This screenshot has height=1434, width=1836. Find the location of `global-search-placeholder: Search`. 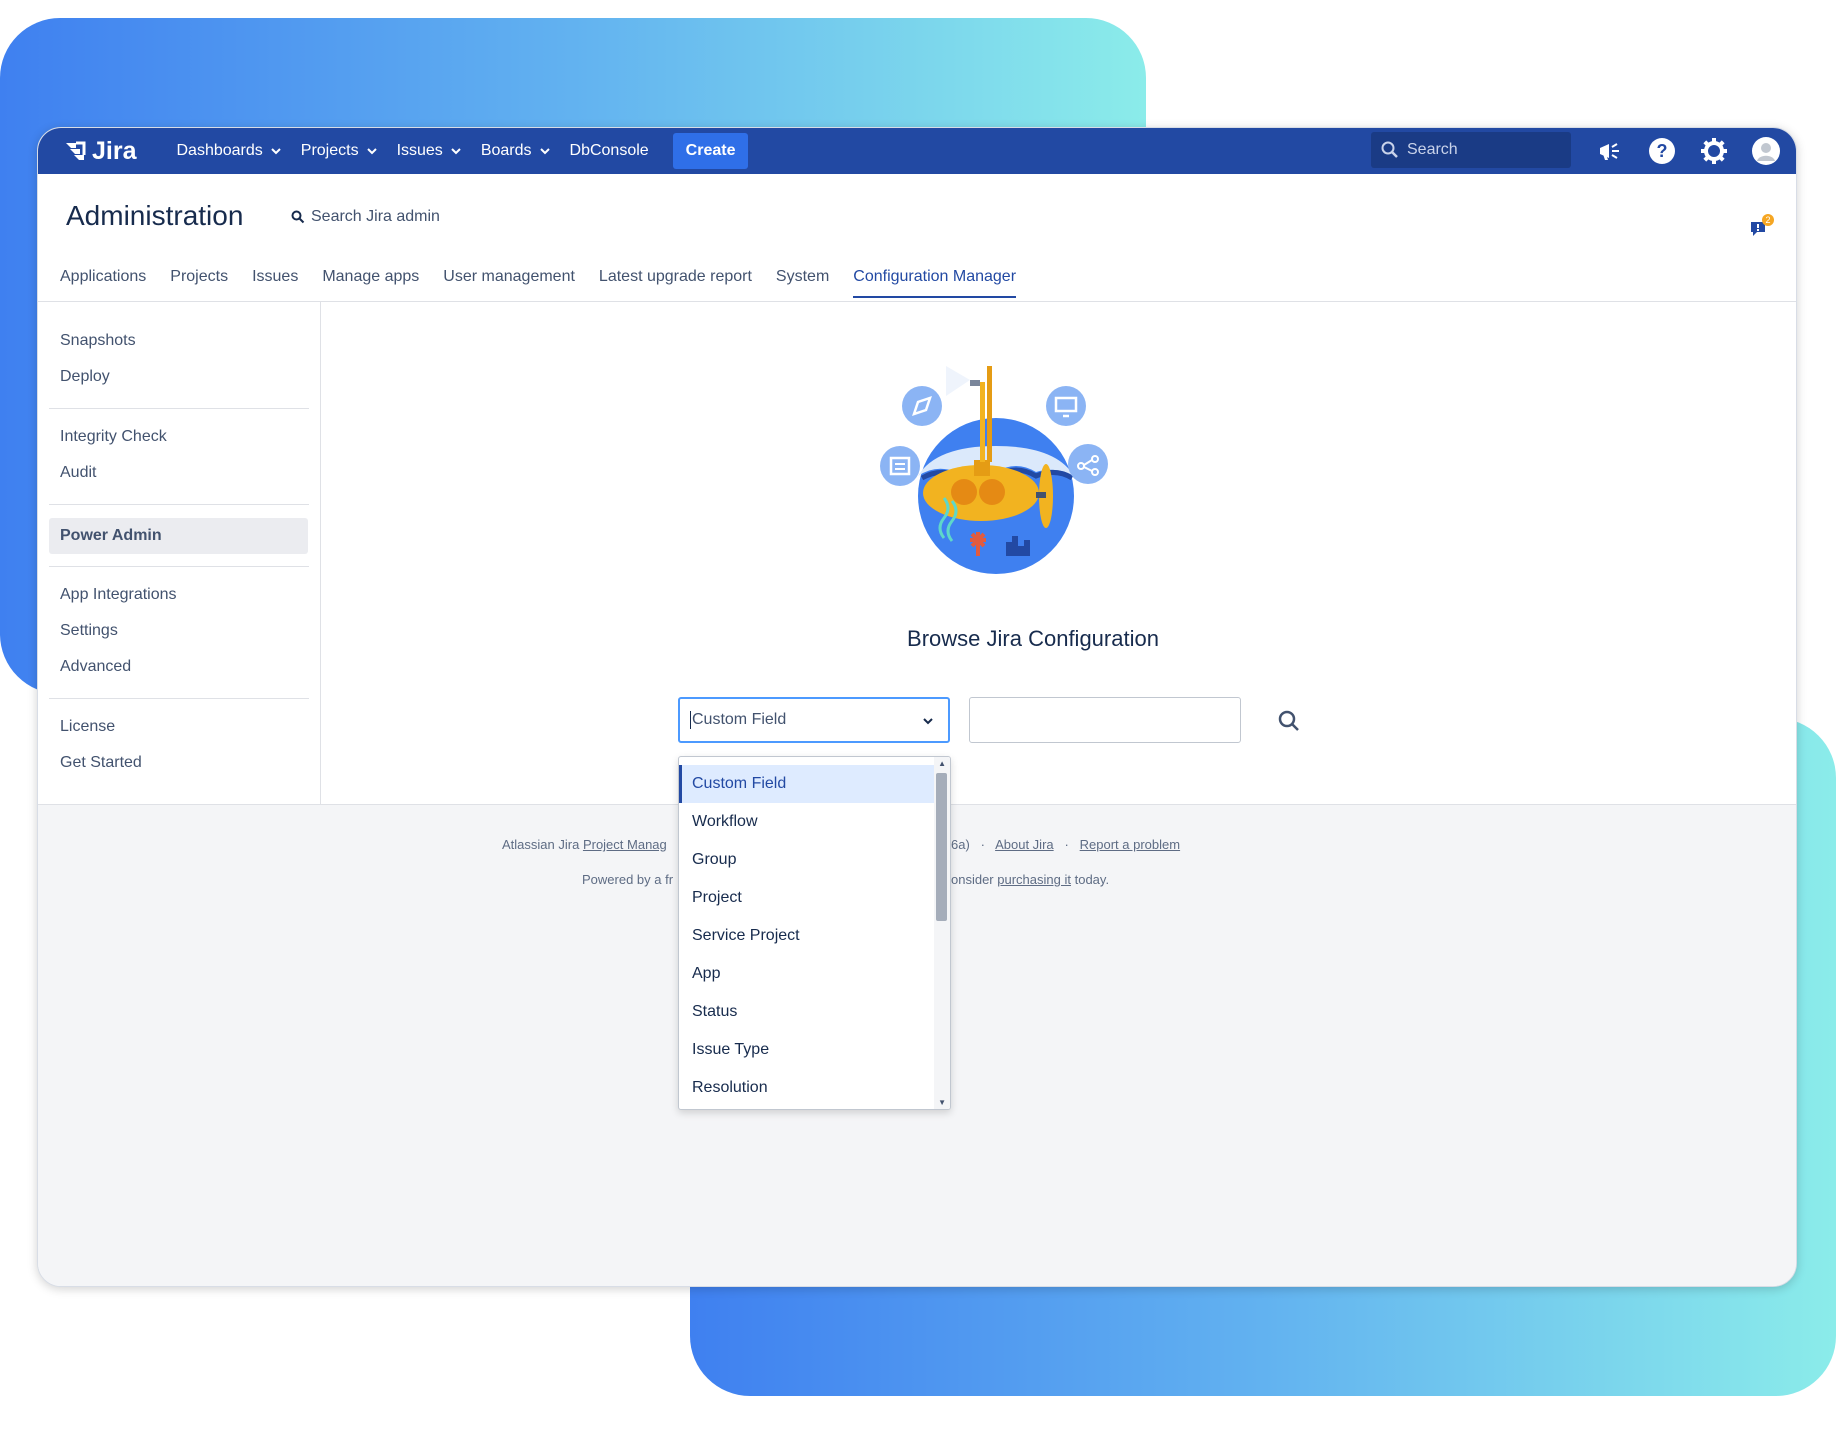

global-search-placeholder: Search is located at coordinates (1432, 149).